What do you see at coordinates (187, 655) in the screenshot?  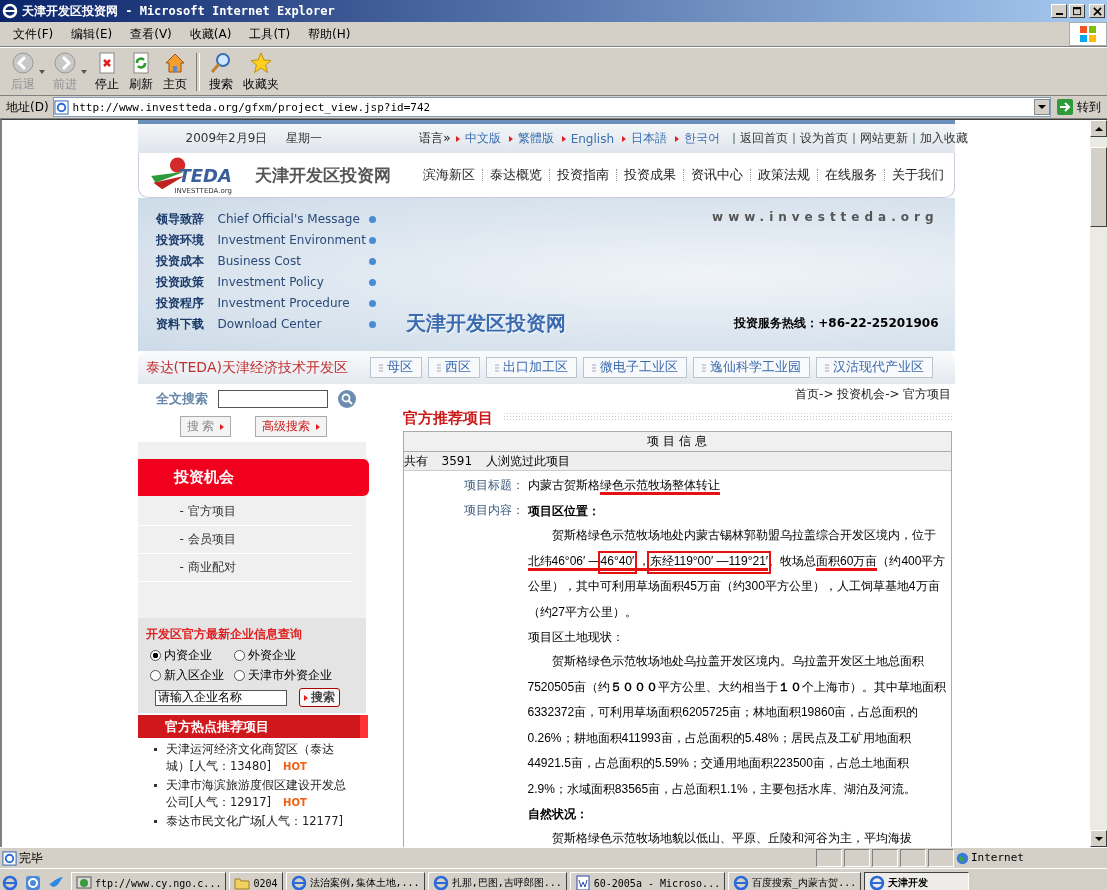 I see `radio-label: 内资企业` at bounding box center [187, 655].